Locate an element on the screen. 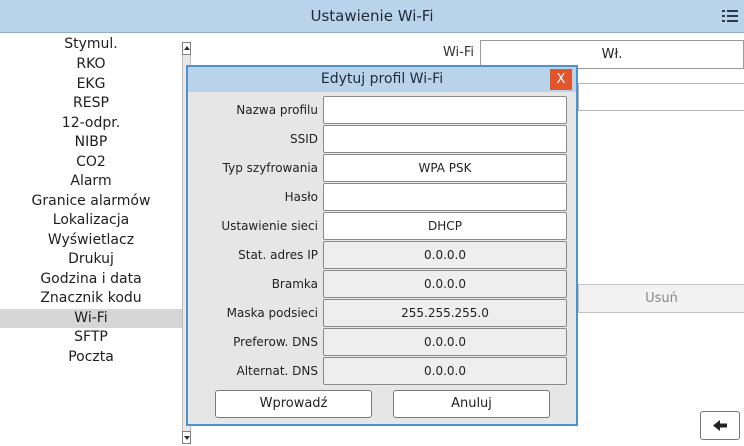 The height and width of the screenshot is (446, 744). field-label: Maska podsieci is located at coordinates (272, 313).